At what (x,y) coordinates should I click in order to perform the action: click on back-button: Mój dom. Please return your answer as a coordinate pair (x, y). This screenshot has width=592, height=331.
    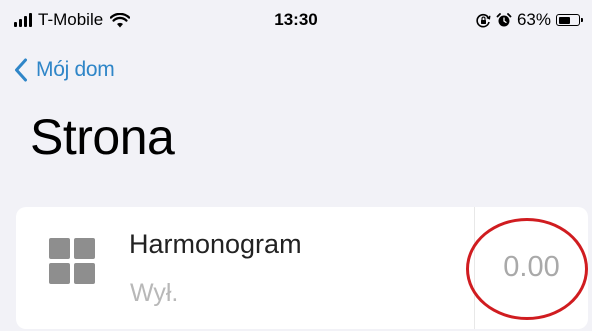
    Looking at the image, I should click on (64, 70).